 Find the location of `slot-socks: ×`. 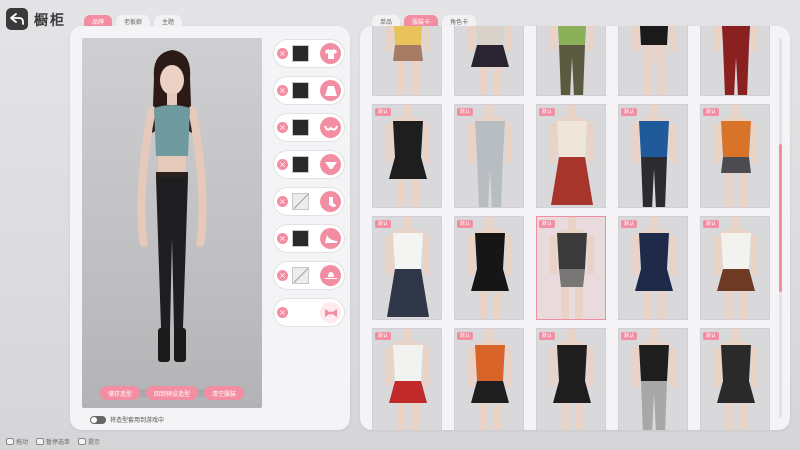

slot-socks: × is located at coordinates (309, 201).